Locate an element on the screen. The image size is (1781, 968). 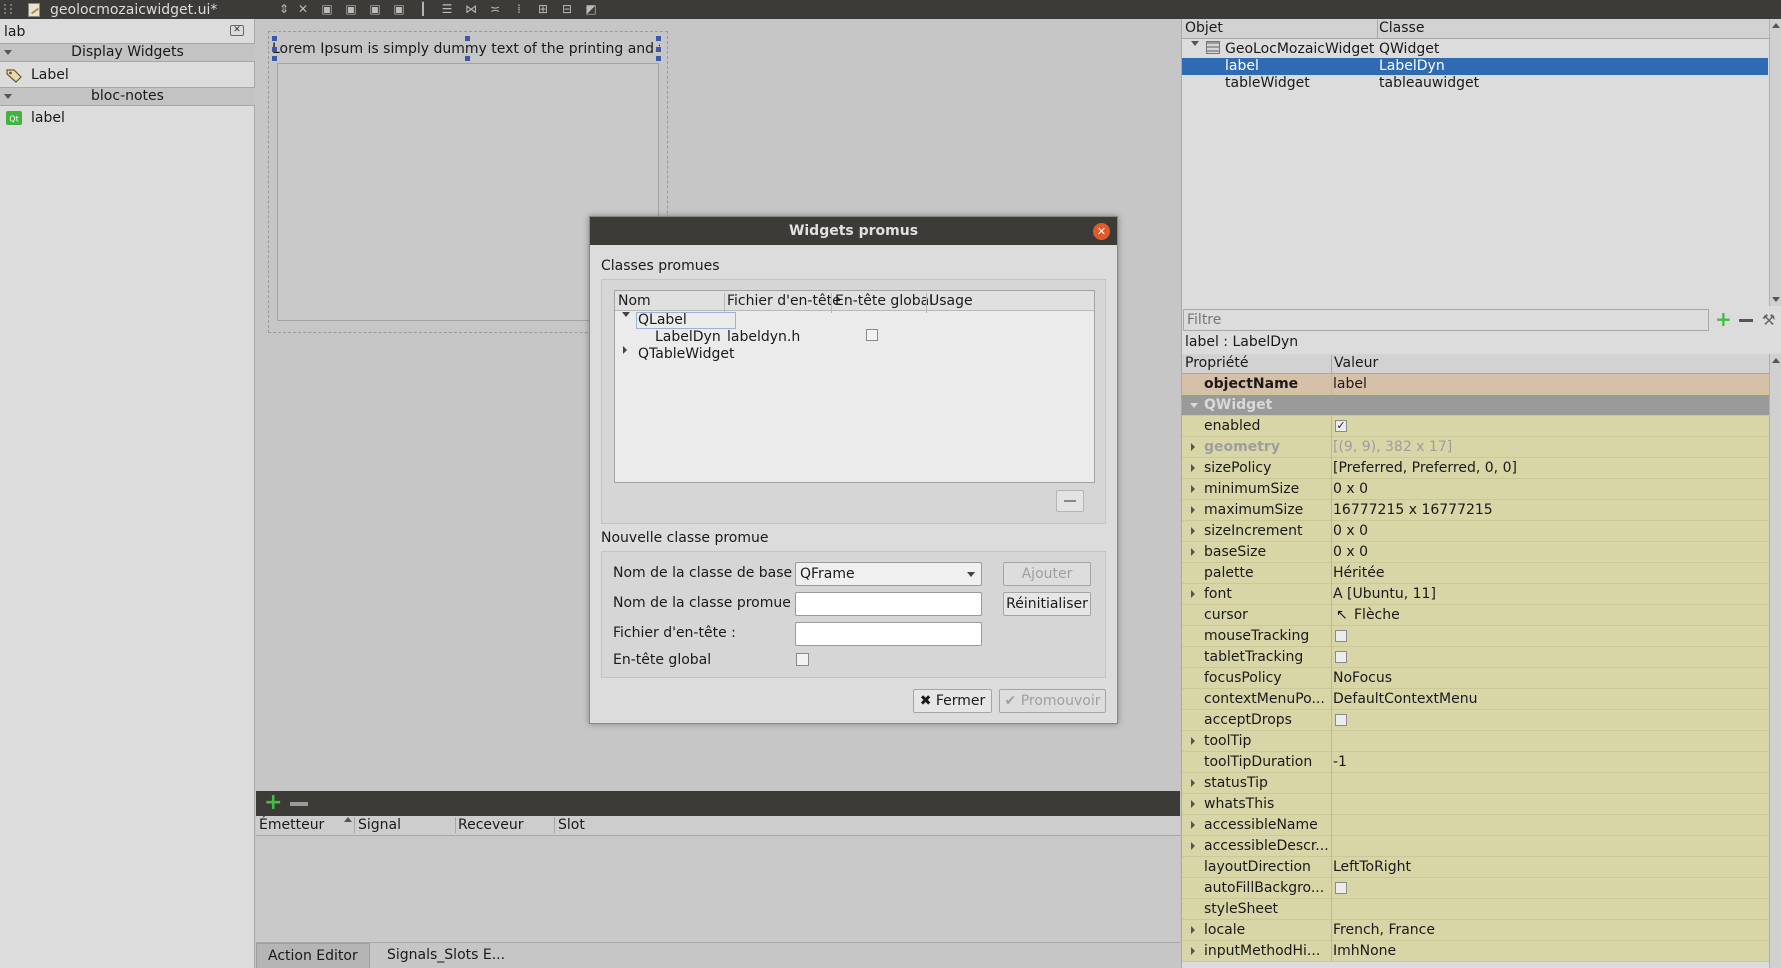
column-header: Usage is located at coordinates (951, 301).